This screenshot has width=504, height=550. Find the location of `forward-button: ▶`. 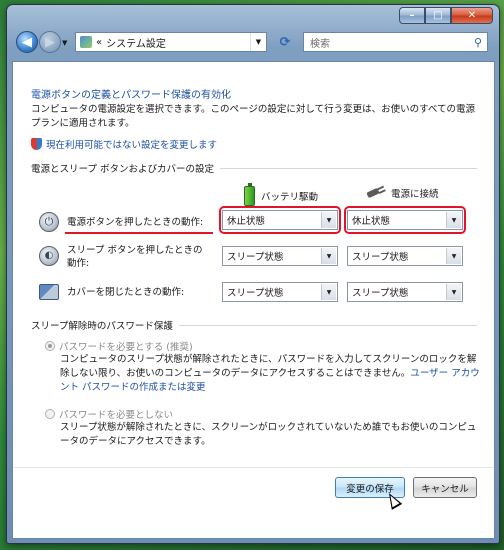

forward-button: ▶ is located at coordinates (50, 42).